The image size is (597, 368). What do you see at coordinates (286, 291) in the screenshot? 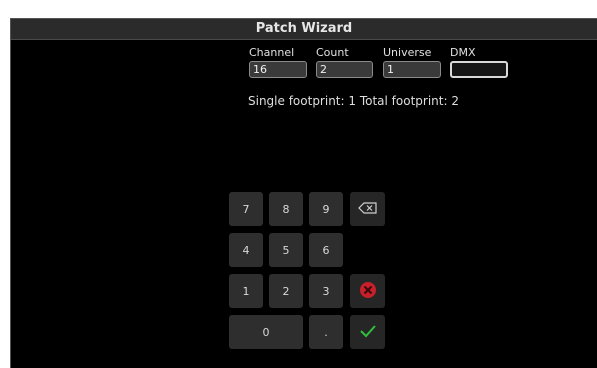
I see `key-2: 2` at bounding box center [286, 291].